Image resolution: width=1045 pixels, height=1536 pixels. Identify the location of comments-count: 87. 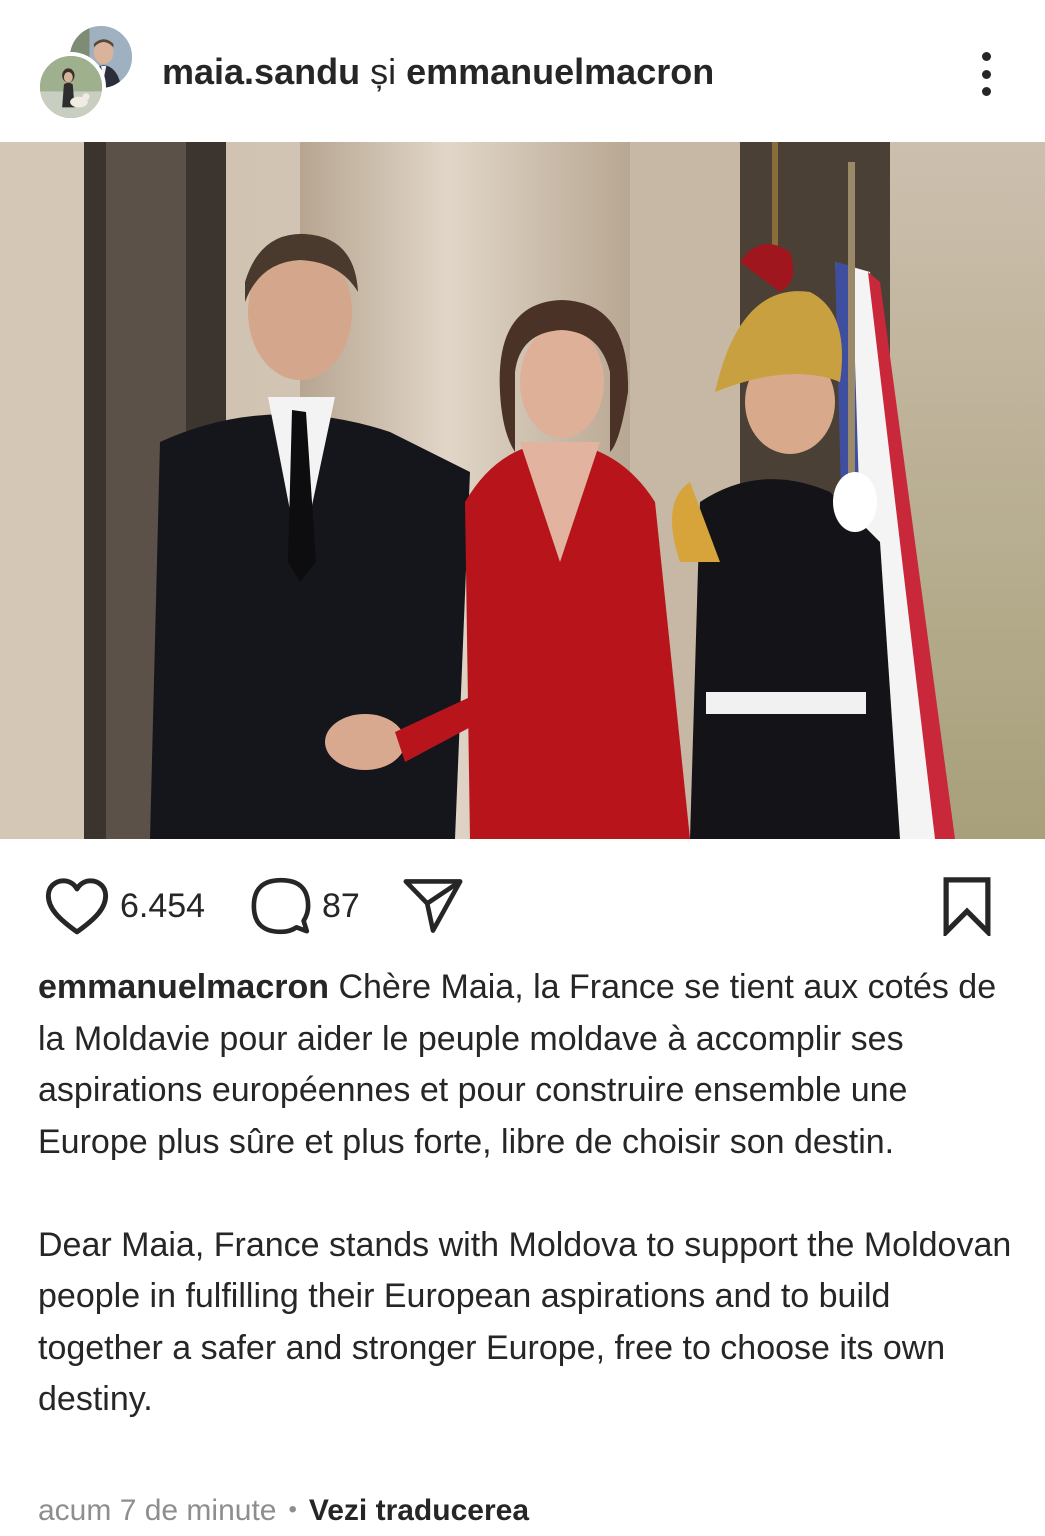
(341, 906).